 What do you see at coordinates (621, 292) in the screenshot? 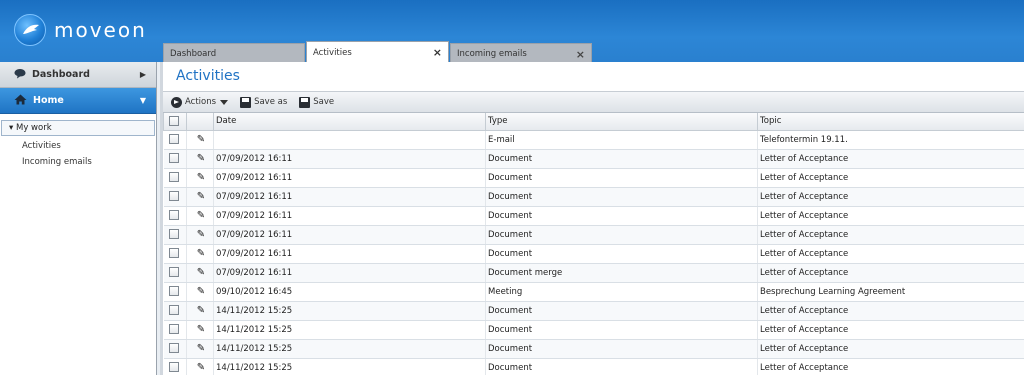
I see `cell-type: Meeting` at bounding box center [621, 292].